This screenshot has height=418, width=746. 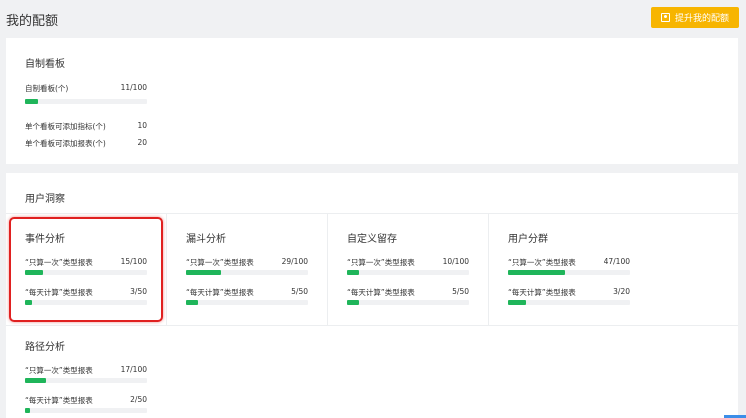 What do you see at coordinates (142, 125) in the screenshot?
I see `dashboard-metrics-value: 10` at bounding box center [142, 125].